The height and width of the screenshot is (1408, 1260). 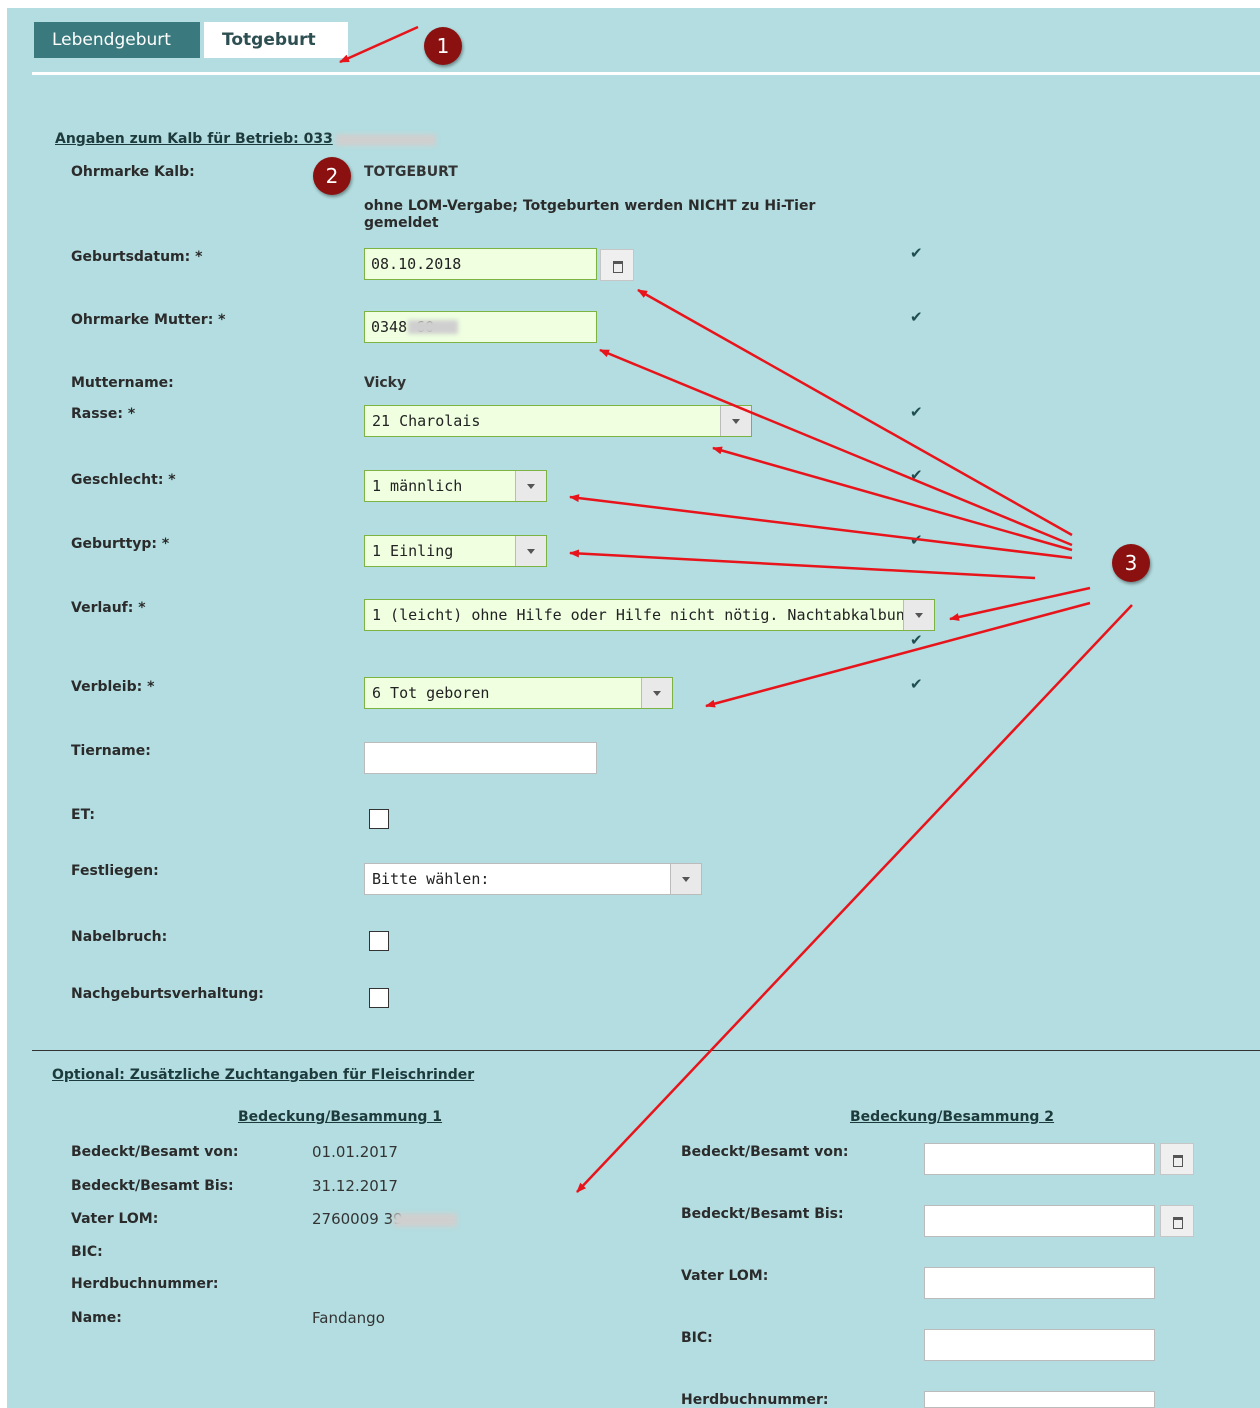 I want to click on birth-date-label: Geburtsdatum: *, so click(x=137, y=257).